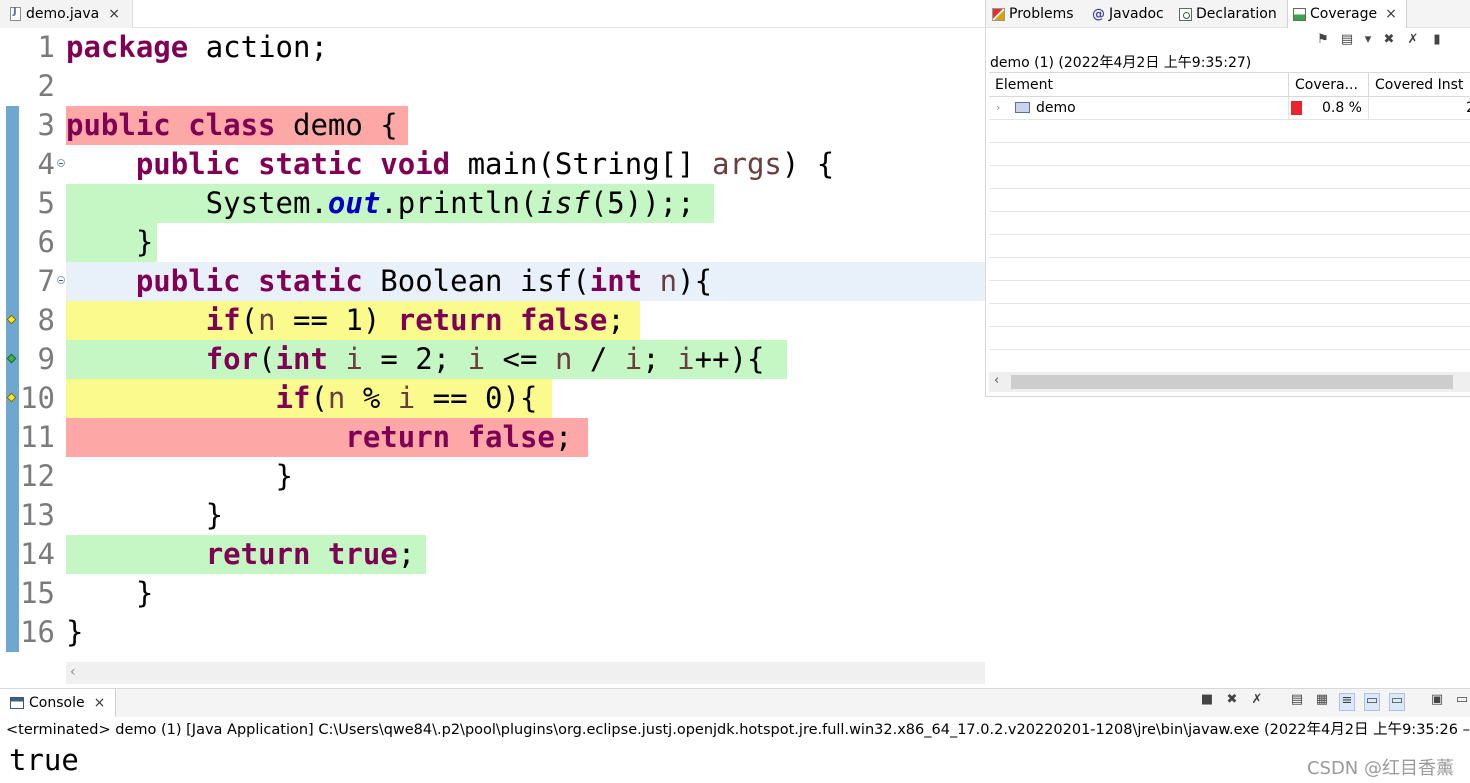 The image size is (1470, 783). I want to click on code-line: for(int i = 2; i <= n / i; i++){, so click(415, 359).